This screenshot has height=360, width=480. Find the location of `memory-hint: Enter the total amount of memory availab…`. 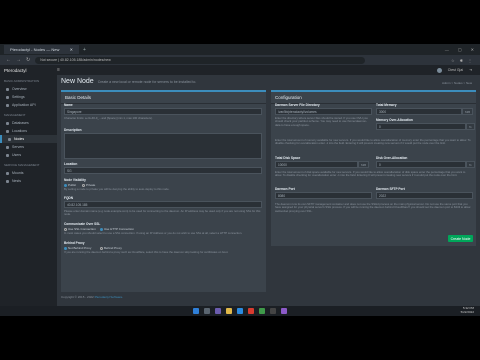

memory-hint: Enter the total amount of memory availab… is located at coordinates (373, 142).